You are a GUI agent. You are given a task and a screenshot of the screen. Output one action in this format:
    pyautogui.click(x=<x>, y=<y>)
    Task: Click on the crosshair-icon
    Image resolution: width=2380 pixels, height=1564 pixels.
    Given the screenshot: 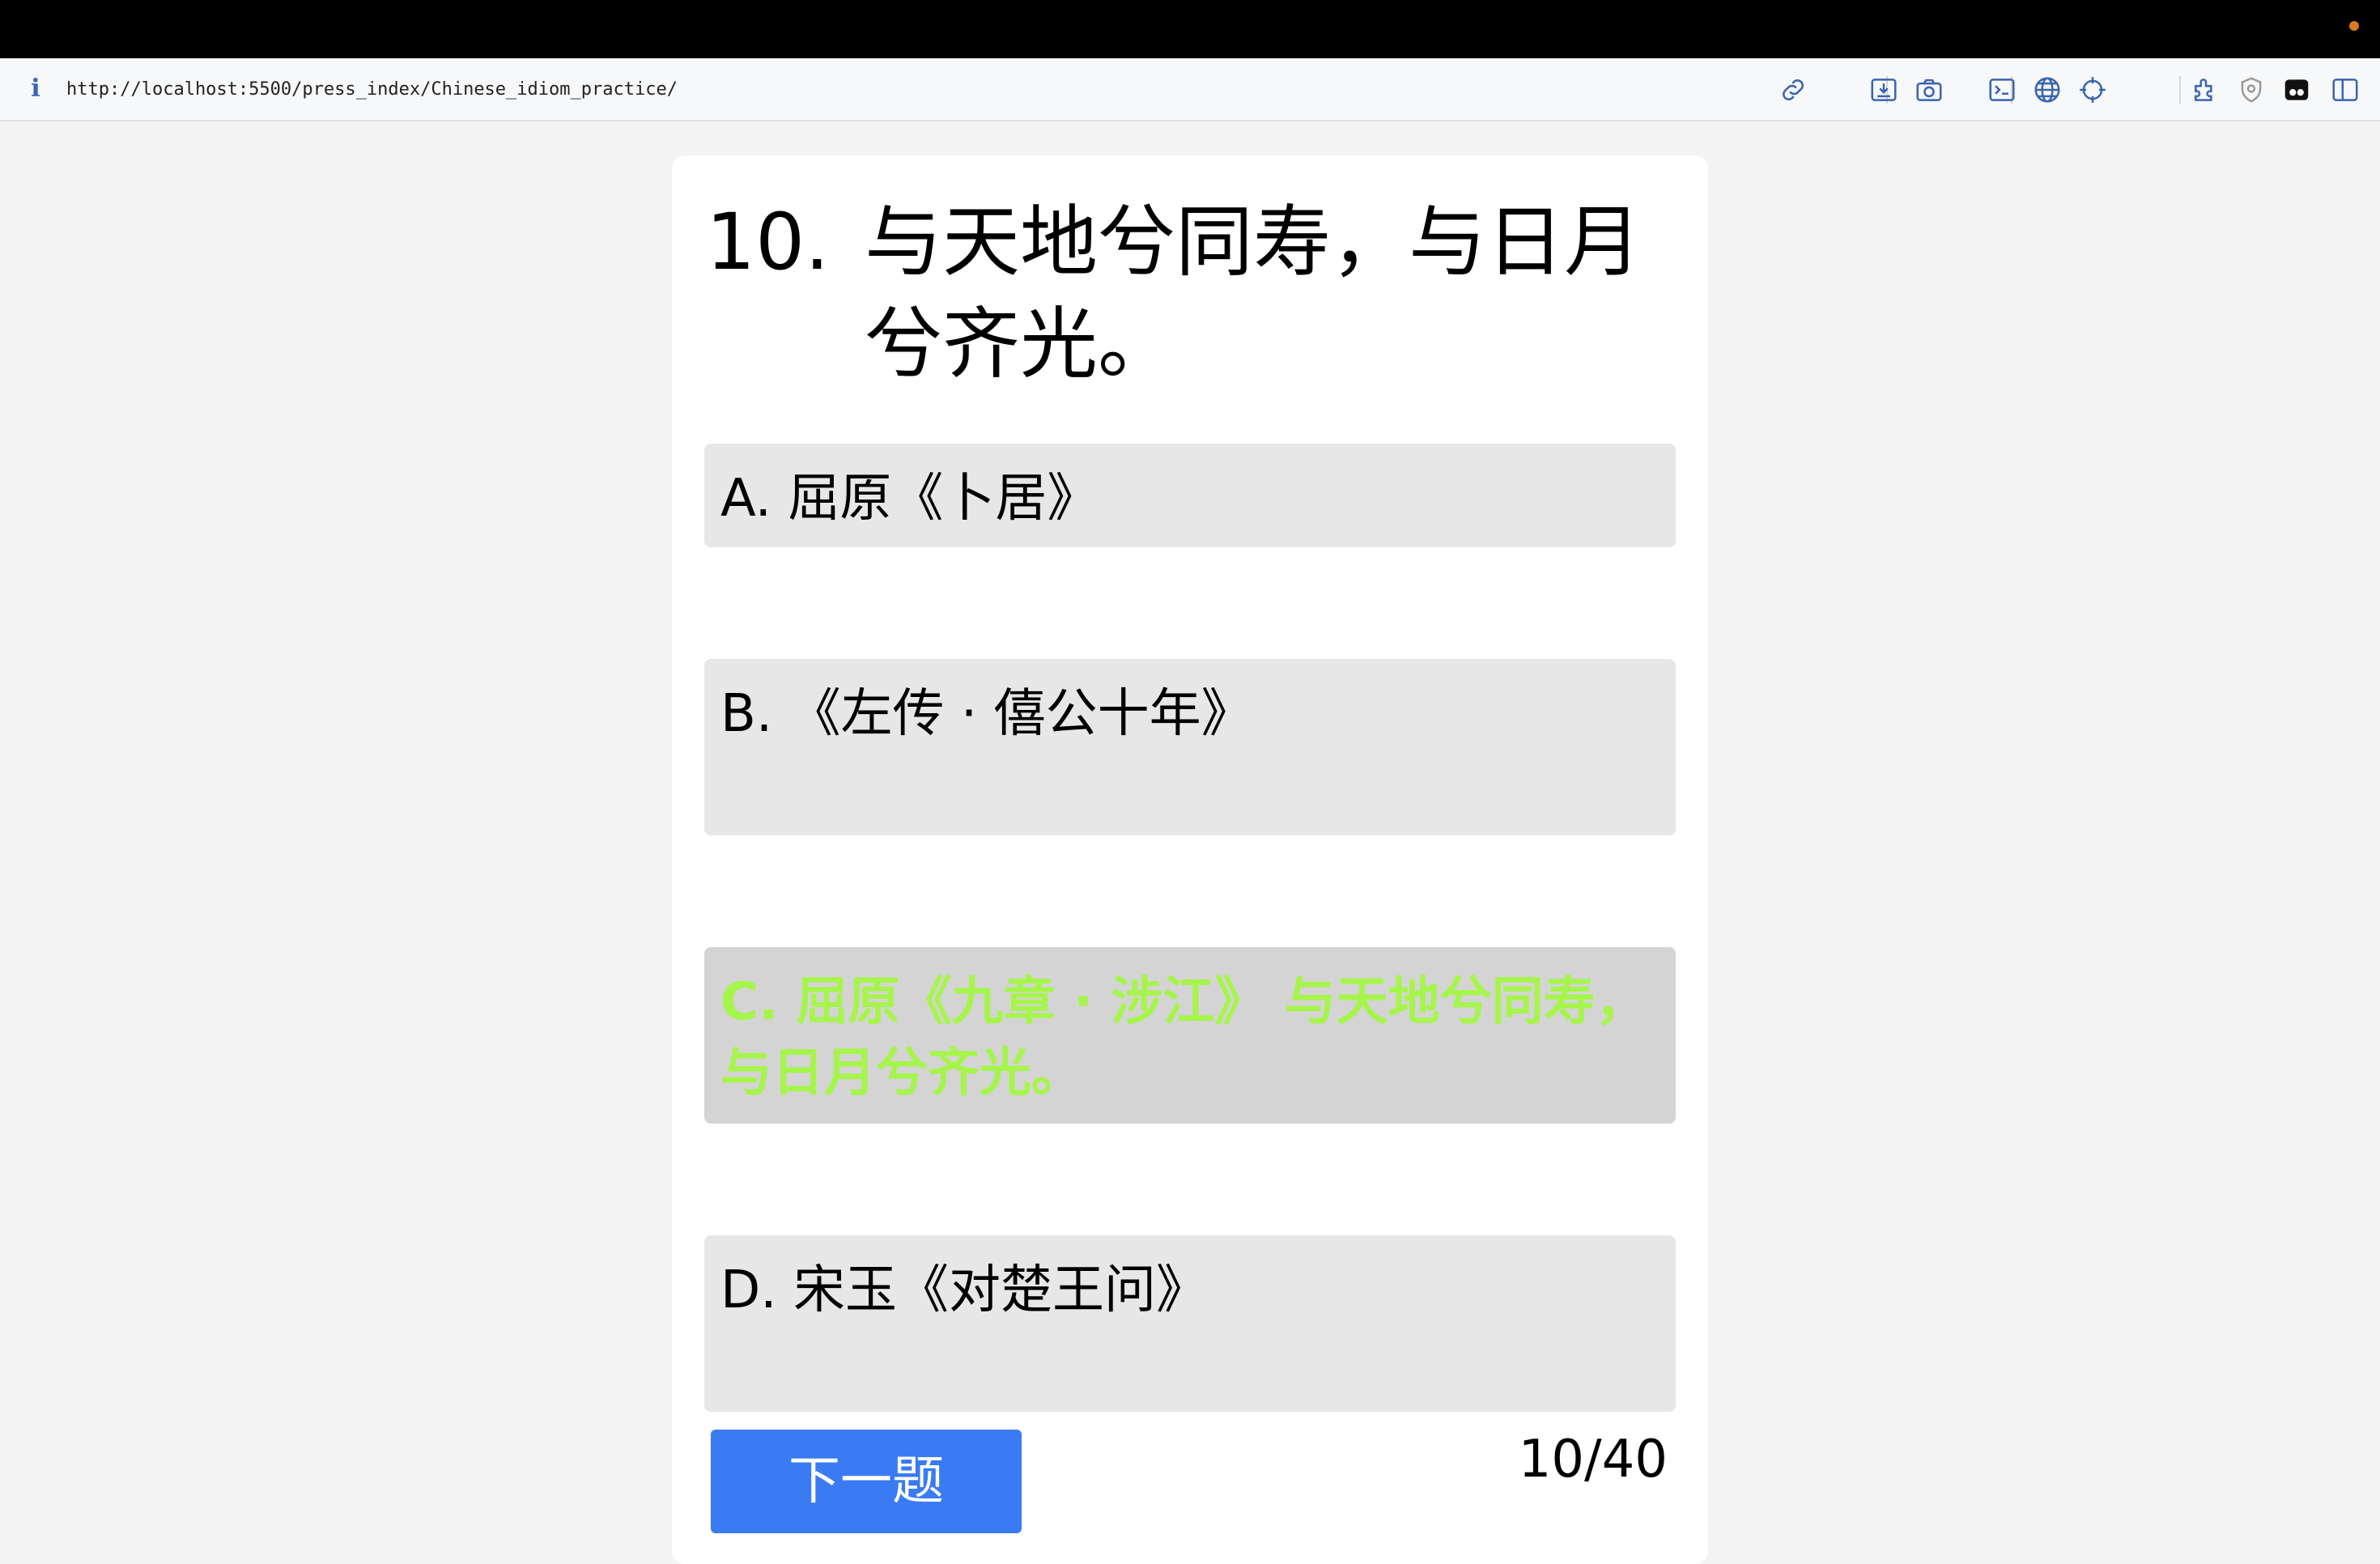 What is the action you would take?
    pyautogui.click(x=2092, y=89)
    